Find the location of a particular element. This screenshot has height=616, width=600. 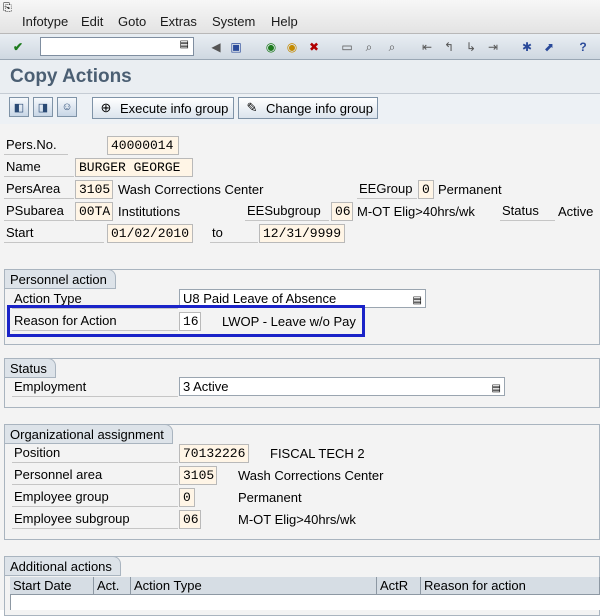

history-back-icon: ◀ is located at coordinates (216, 47).